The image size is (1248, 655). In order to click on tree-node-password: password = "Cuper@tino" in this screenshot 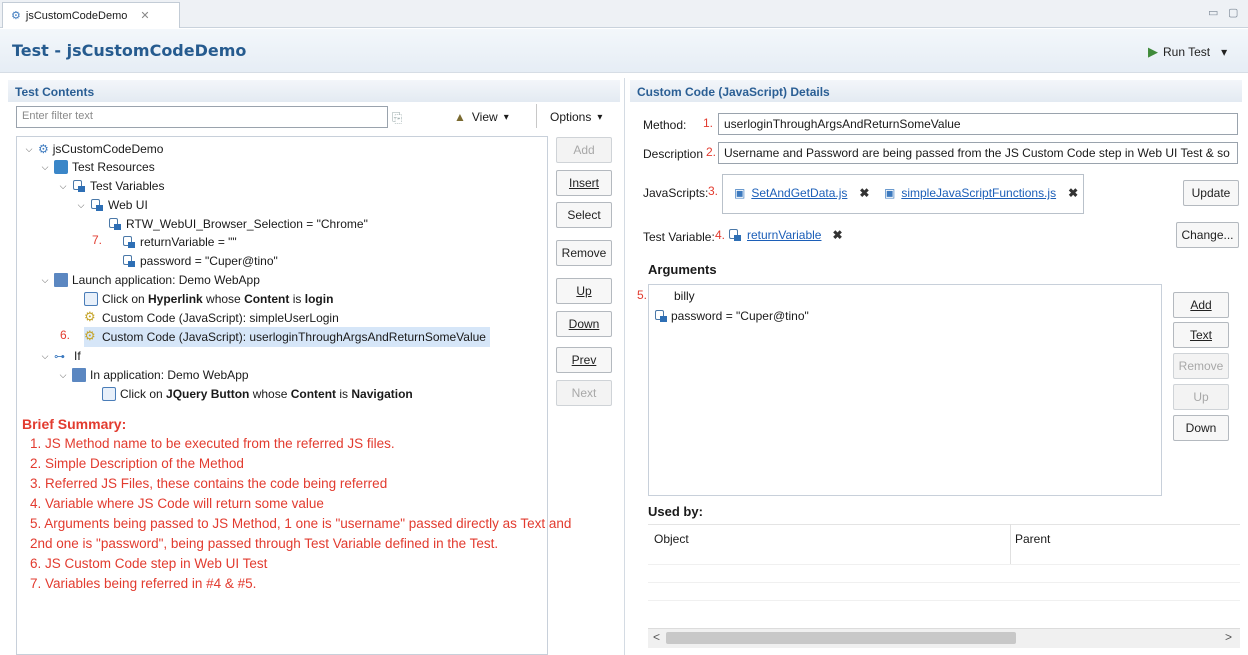, I will do `click(200, 261)`.